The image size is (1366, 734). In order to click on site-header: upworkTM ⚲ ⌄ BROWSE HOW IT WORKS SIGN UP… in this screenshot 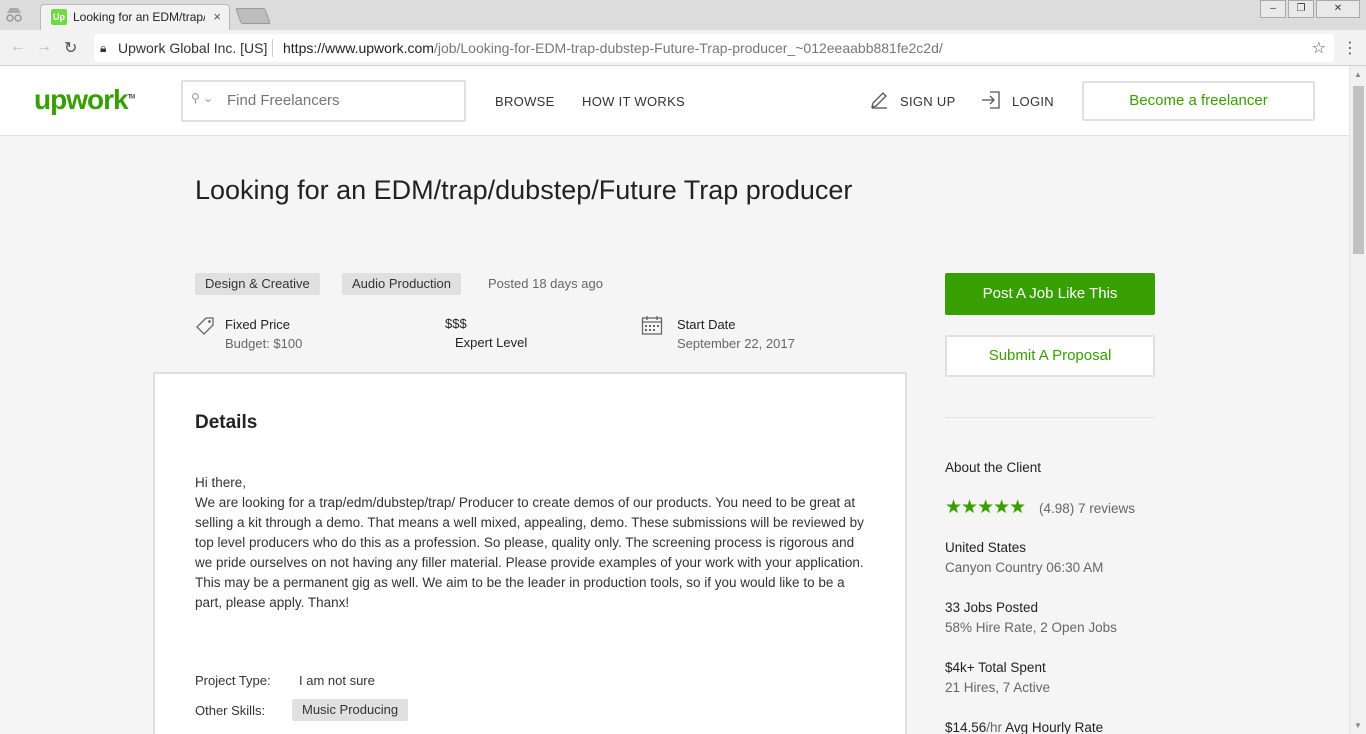, I will do `click(674, 101)`.